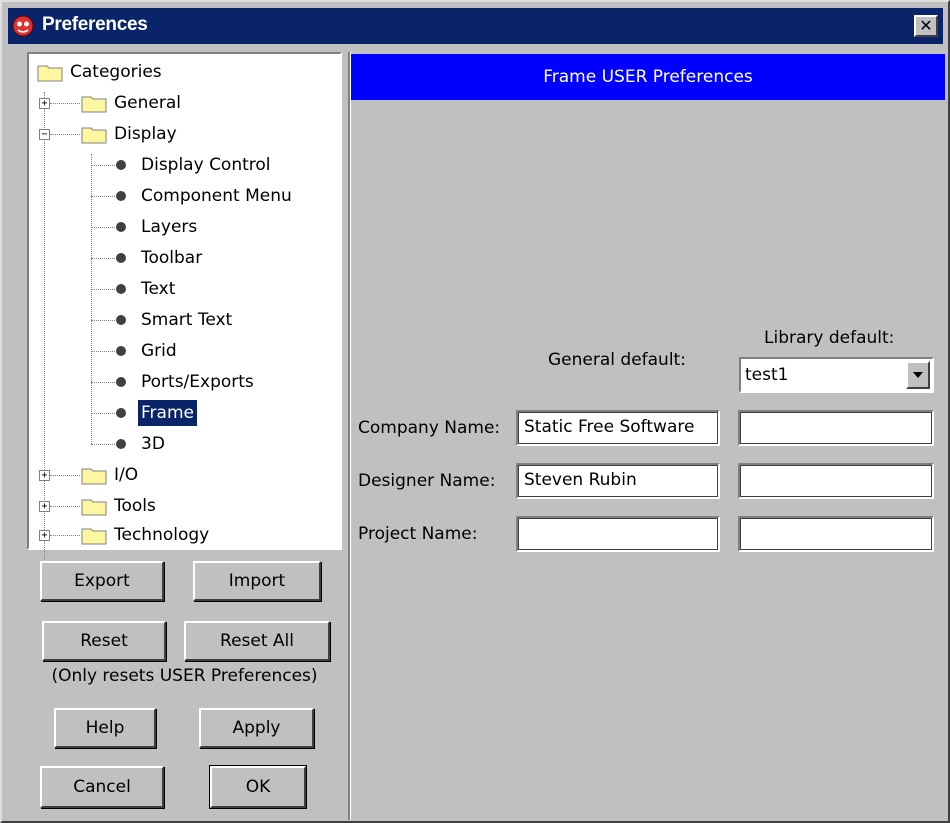 The width and height of the screenshot is (950, 823). What do you see at coordinates (256, 728) in the screenshot?
I see `apply-button: Apply` at bounding box center [256, 728].